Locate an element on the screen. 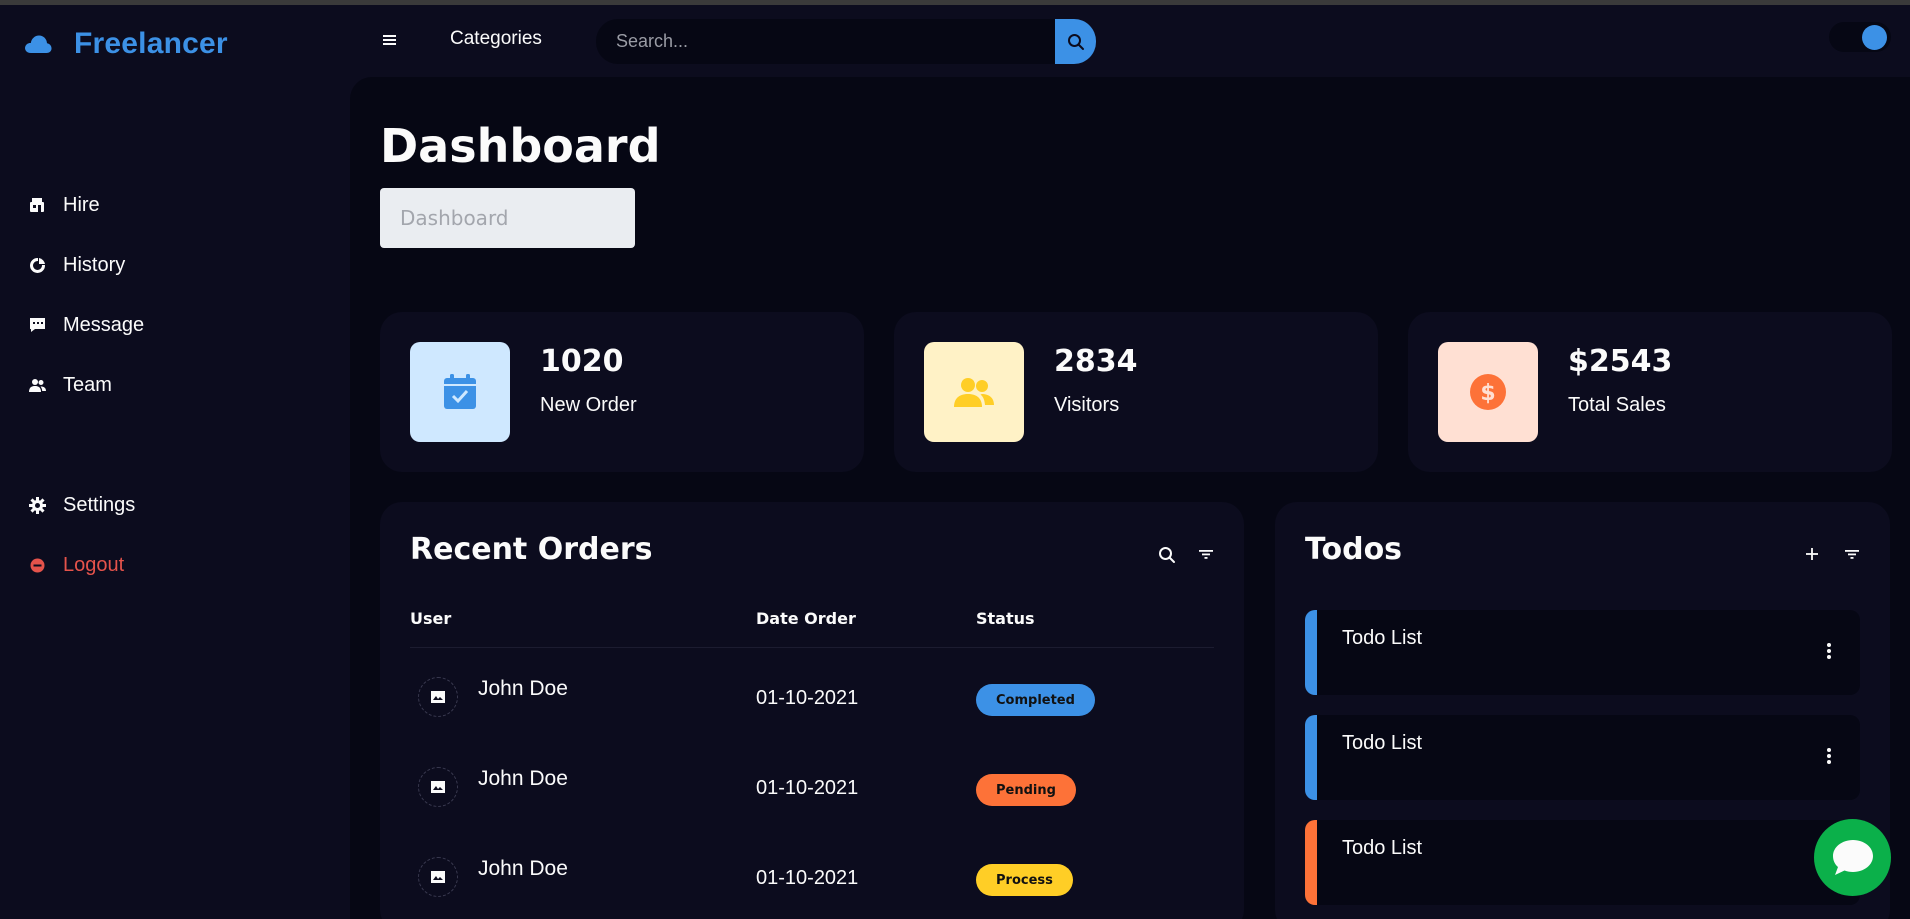  search-form is located at coordinates (846, 41).